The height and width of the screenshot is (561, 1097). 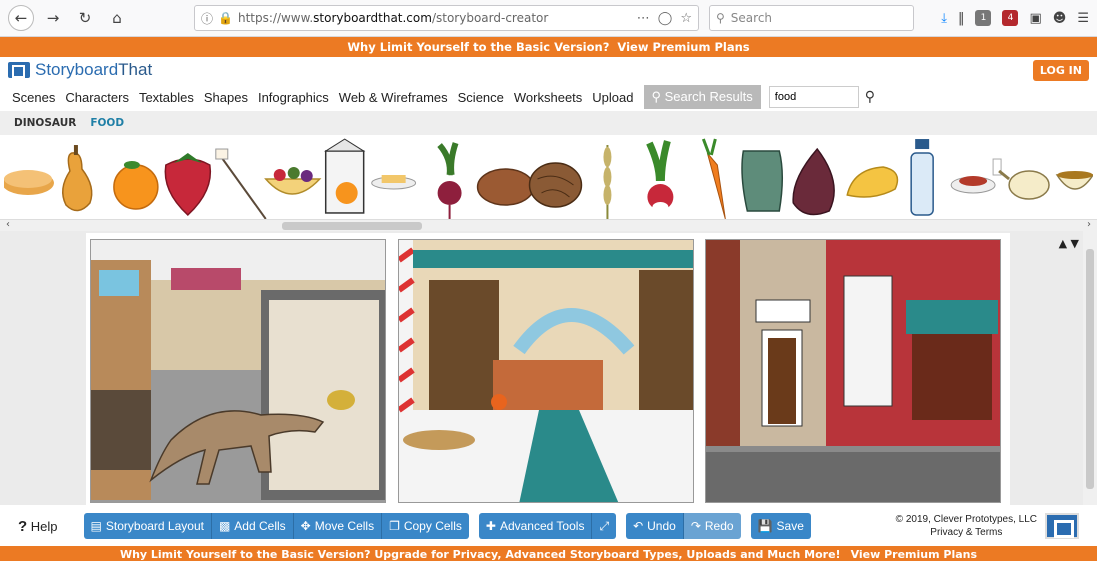 I want to click on search-button-icon: ⚲, so click(x=870, y=97).